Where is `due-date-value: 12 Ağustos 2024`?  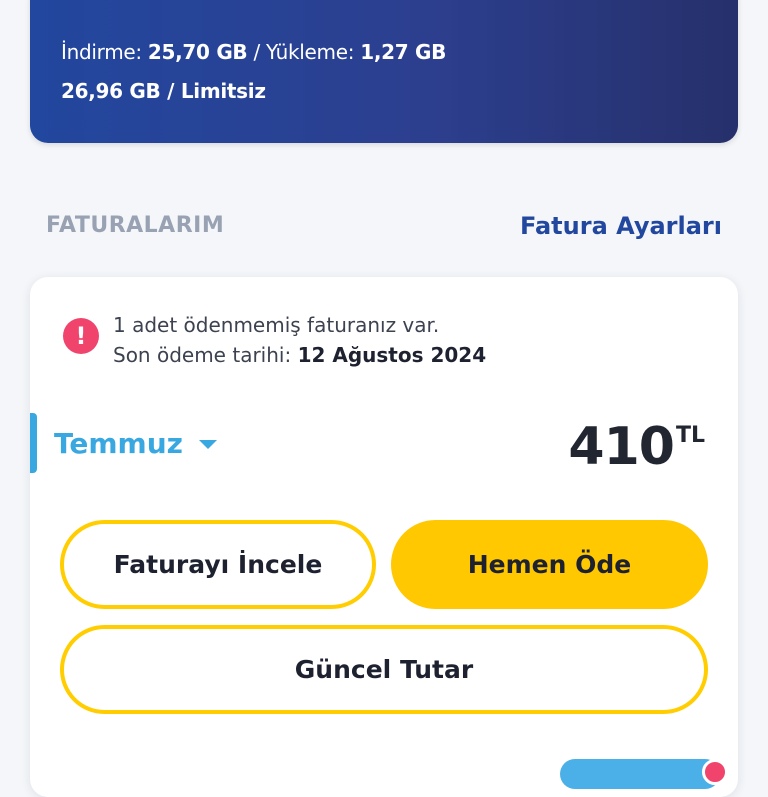
due-date-value: 12 Ağustos 2024 is located at coordinates (392, 355).